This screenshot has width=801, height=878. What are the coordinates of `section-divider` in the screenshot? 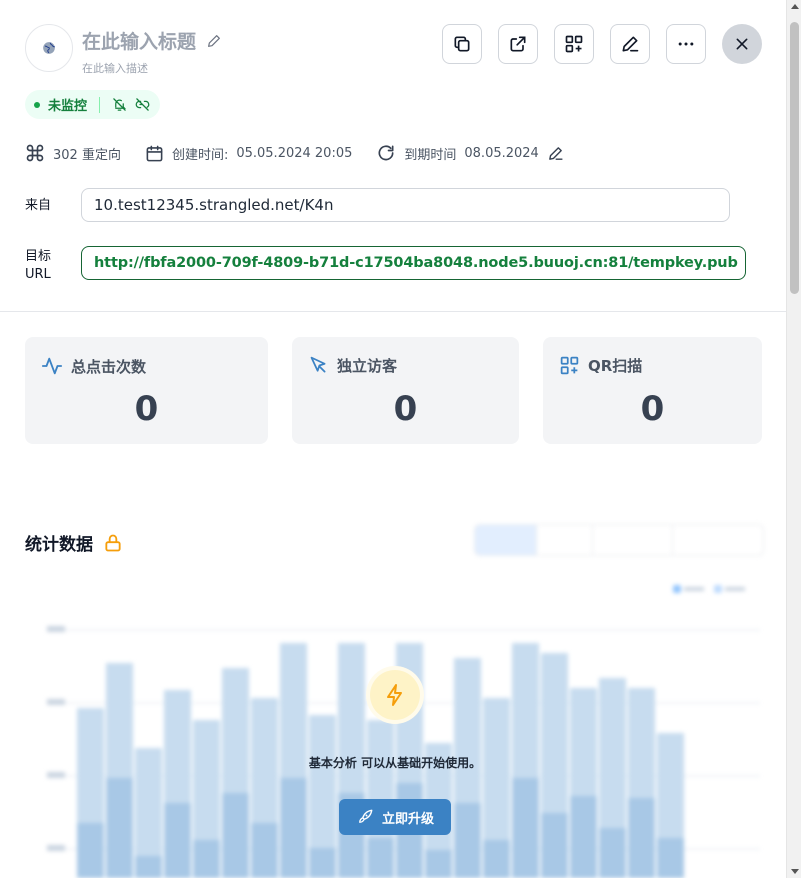 It's located at (393, 311).